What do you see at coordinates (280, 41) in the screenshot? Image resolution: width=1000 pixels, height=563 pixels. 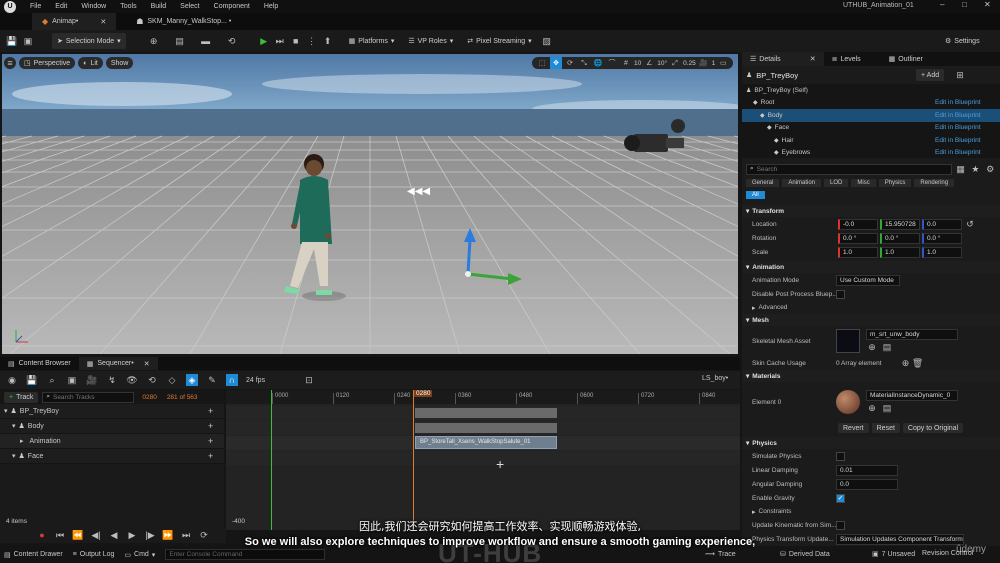 I see `step-icon: ⏭` at bounding box center [280, 41].